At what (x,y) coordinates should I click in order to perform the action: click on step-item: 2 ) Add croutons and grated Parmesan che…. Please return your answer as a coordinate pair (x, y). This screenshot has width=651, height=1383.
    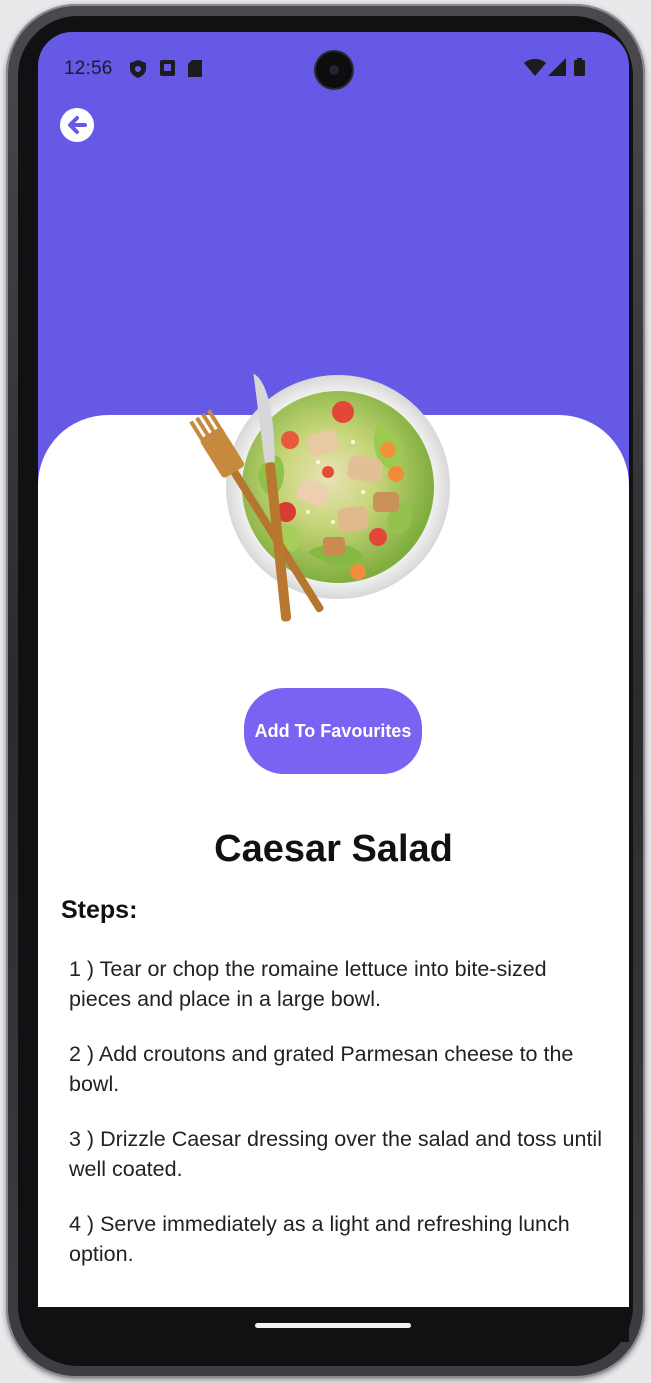
    Looking at the image, I should click on (321, 1069).